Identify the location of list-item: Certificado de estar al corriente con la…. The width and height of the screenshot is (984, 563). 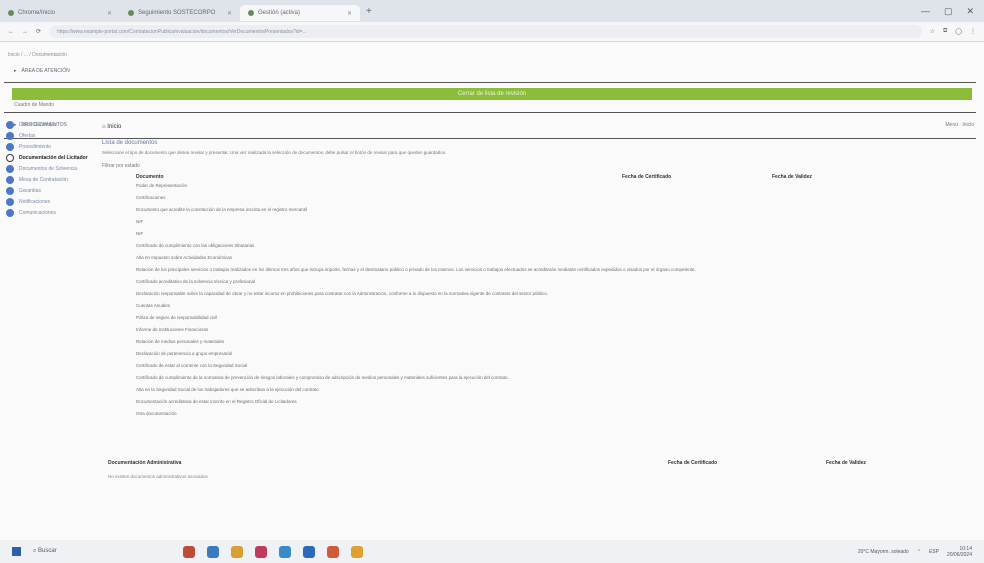
(436, 366).